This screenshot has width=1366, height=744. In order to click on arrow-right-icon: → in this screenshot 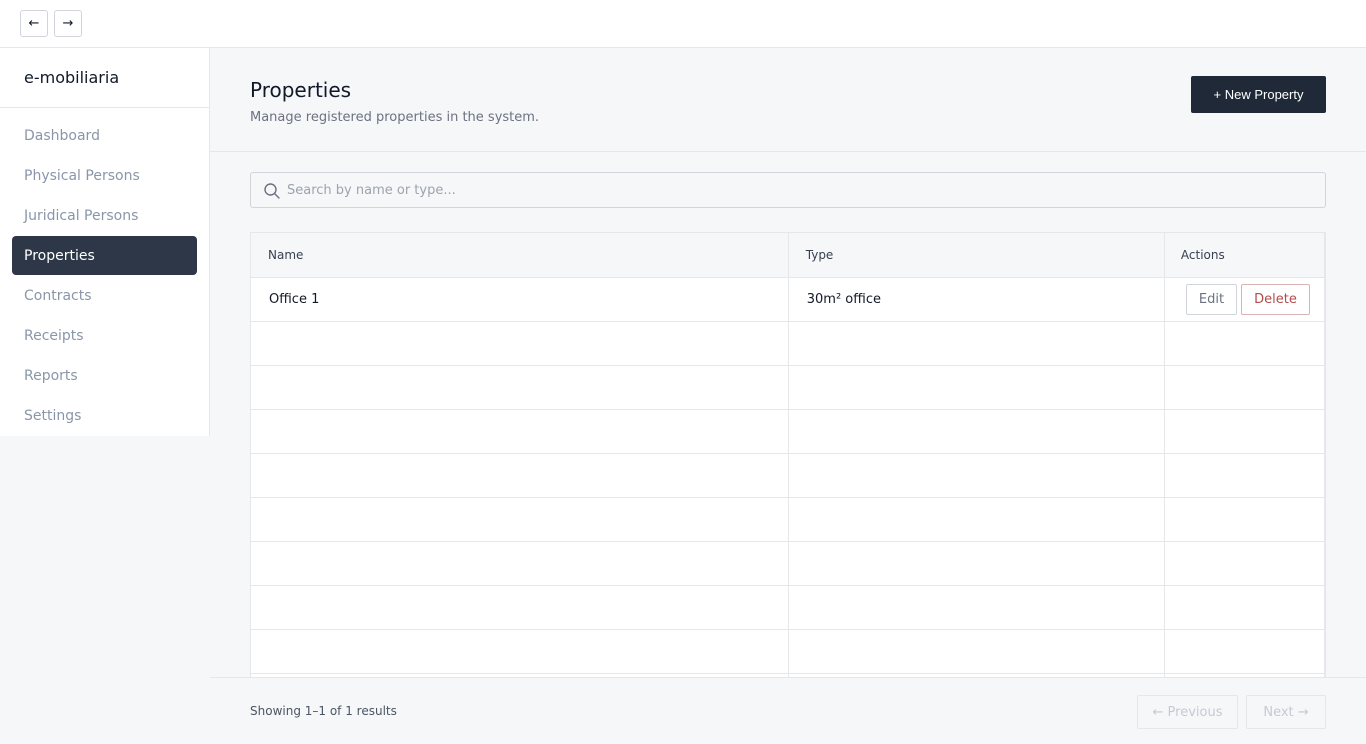, I will do `click(68, 23)`.